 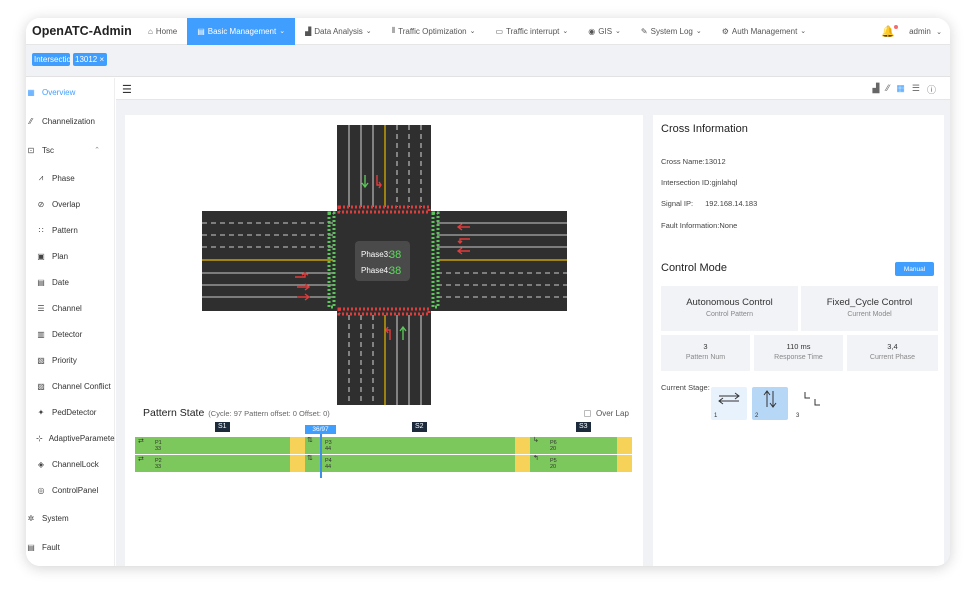 What do you see at coordinates (729, 302) in the screenshot?
I see `control-pattern-value: Autonomous Control` at bounding box center [729, 302].